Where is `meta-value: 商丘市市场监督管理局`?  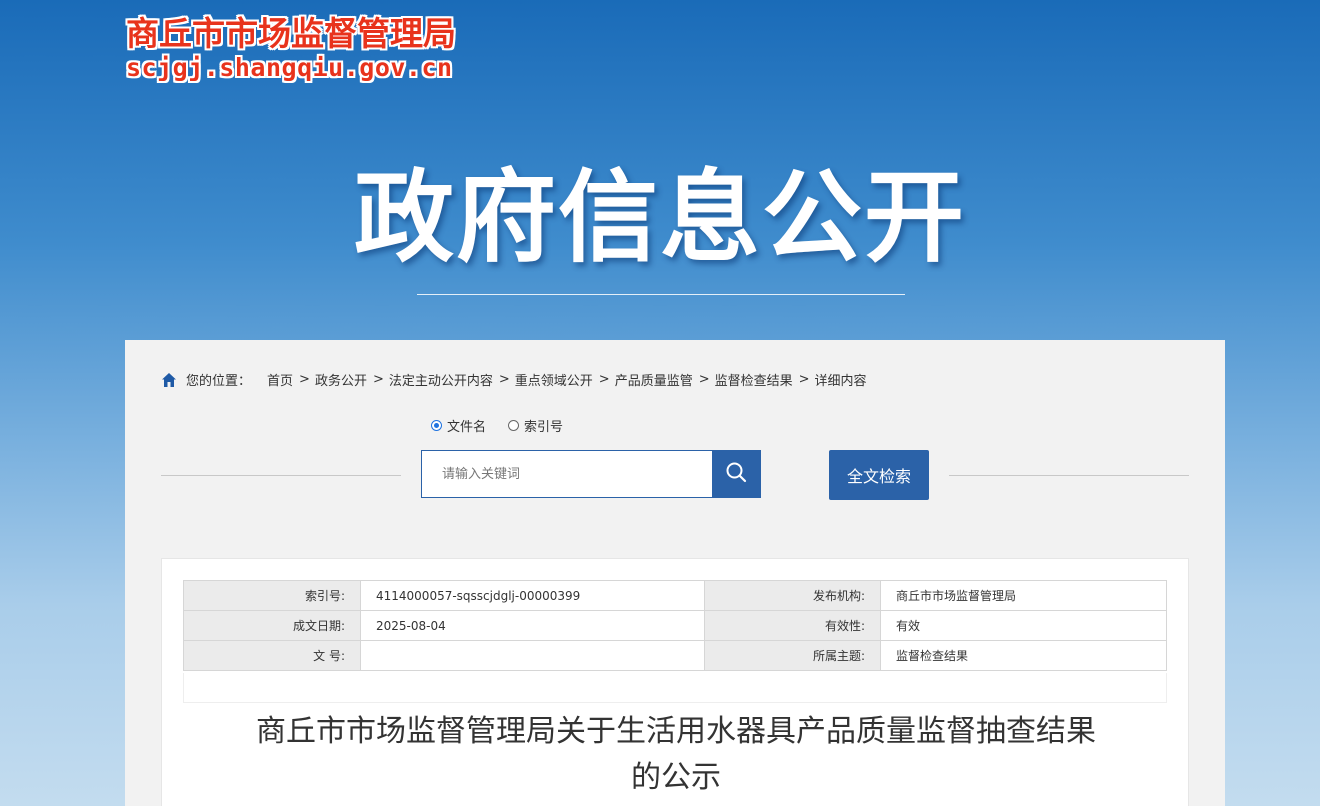 meta-value: 商丘市市场监督管理局 is located at coordinates (1023, 595).